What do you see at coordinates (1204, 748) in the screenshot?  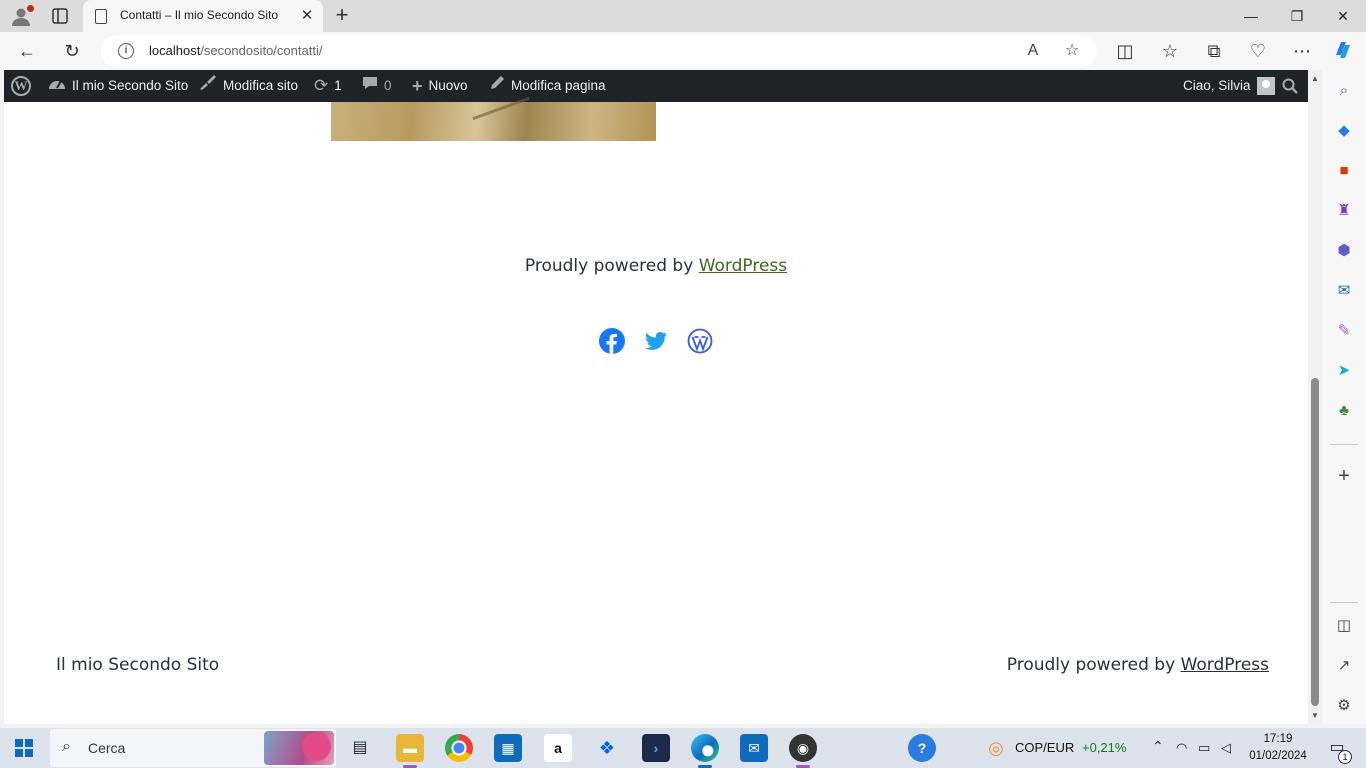 I see `battery-icon: ▭` at bounding box center [1204, 748].